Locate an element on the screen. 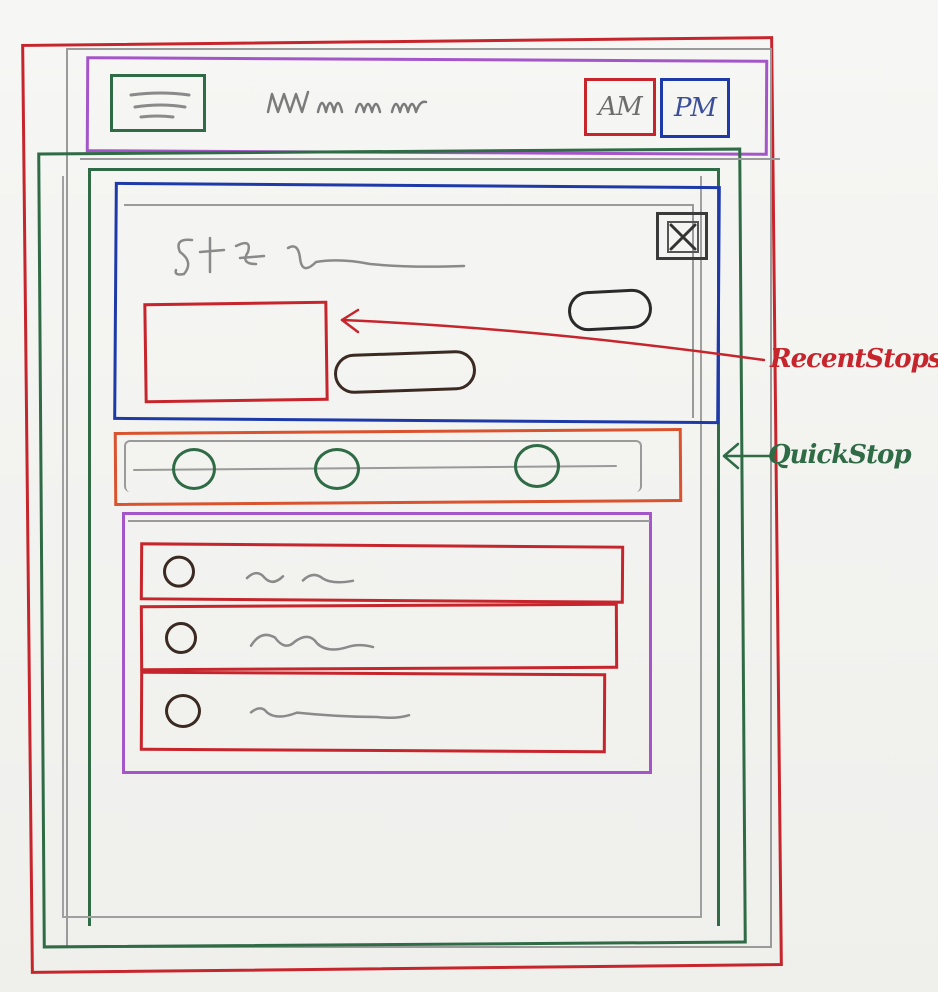 The image size is (938, 992). hamburger-menu-icon is located at coordinates (160, 105).